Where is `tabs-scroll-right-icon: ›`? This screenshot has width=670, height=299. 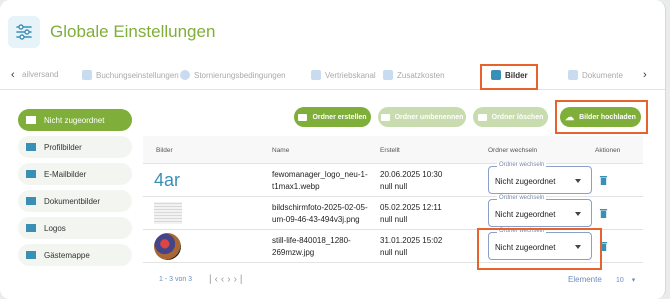
tabs-scroll-right-icon: › is located at coordinates (645, 75).